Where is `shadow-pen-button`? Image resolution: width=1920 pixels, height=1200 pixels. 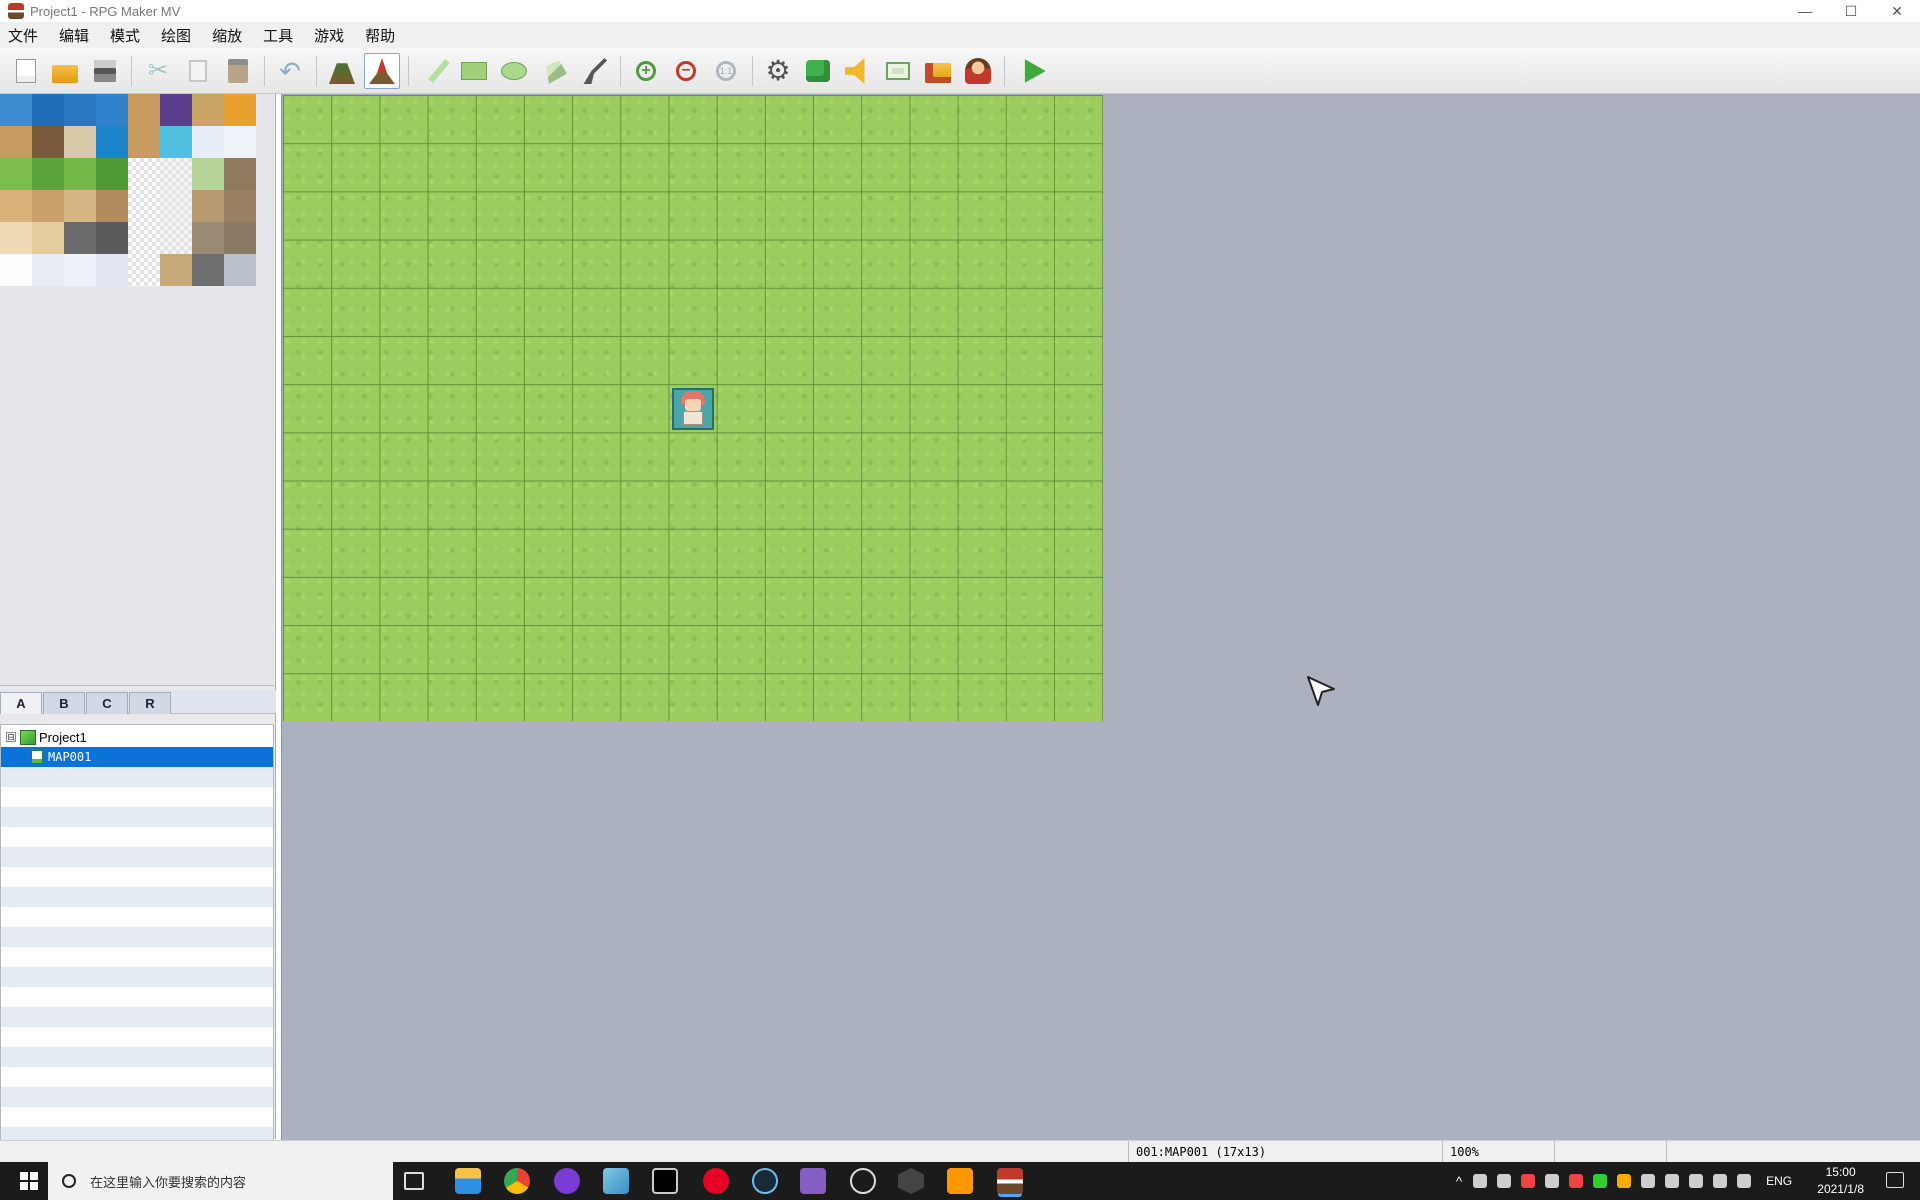
shadow-pen-button is located at coordinates (594, 71).